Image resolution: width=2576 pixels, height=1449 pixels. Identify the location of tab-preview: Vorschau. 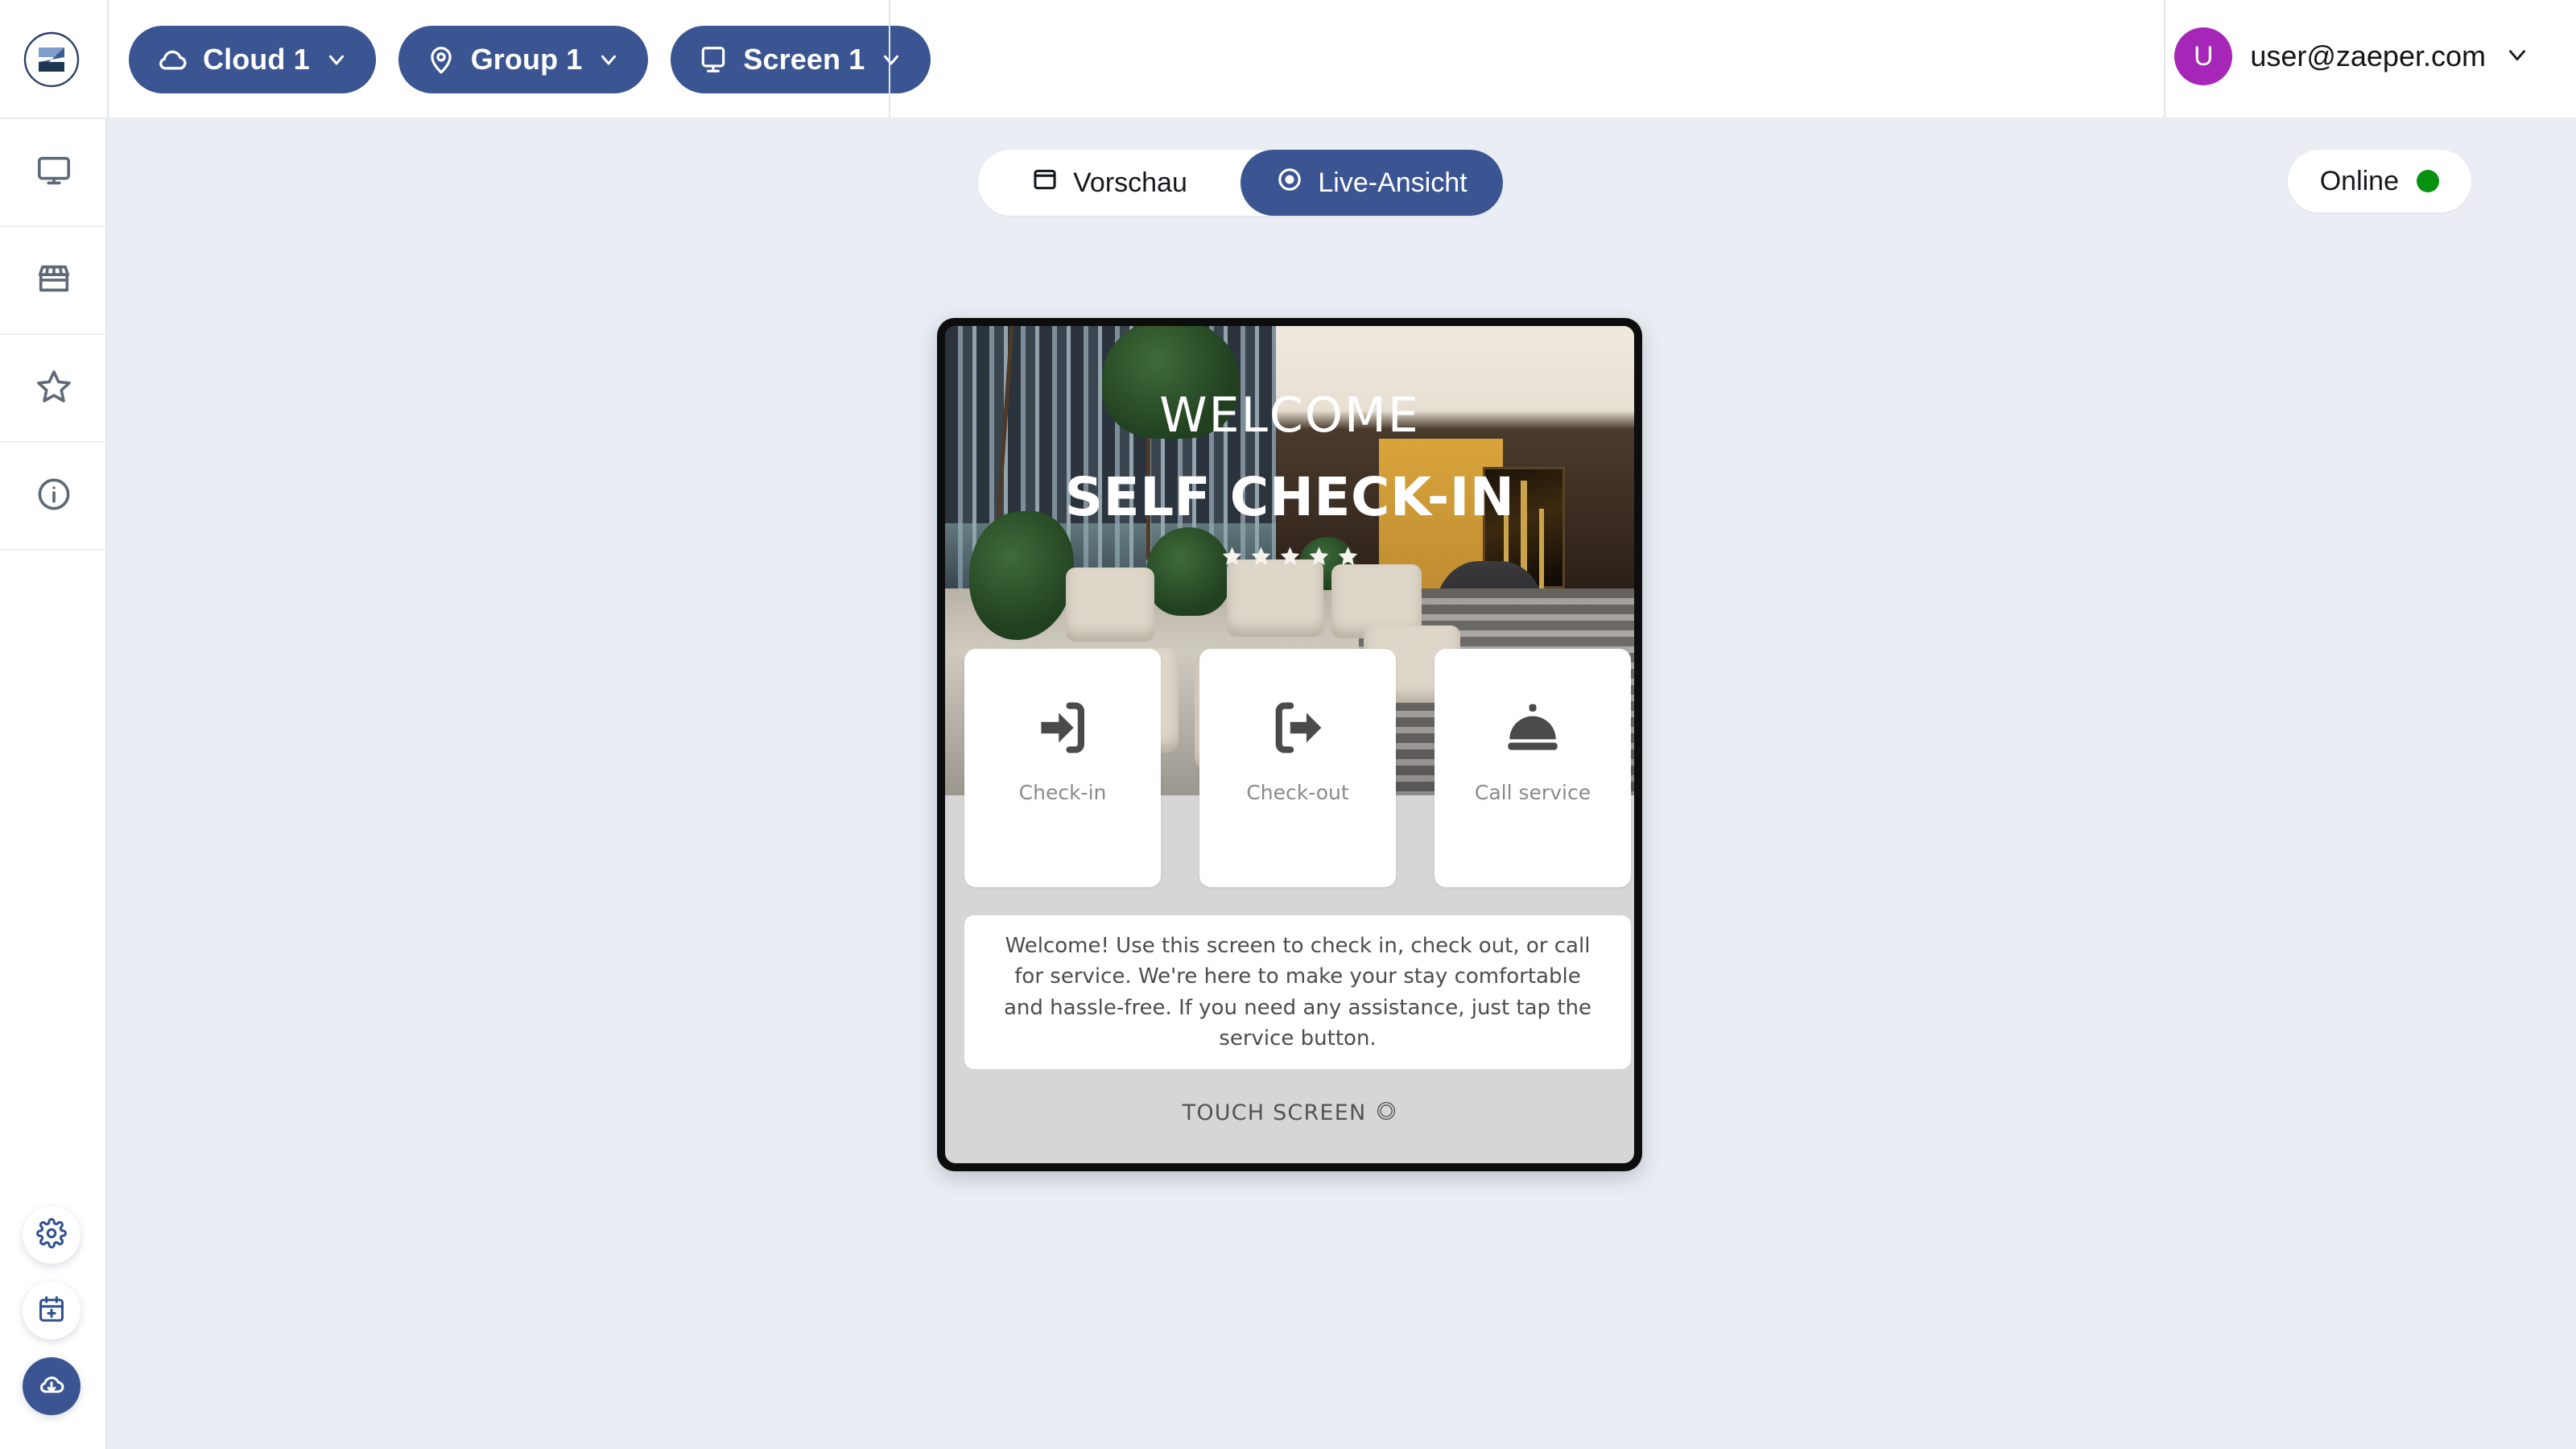
(1109, 183).